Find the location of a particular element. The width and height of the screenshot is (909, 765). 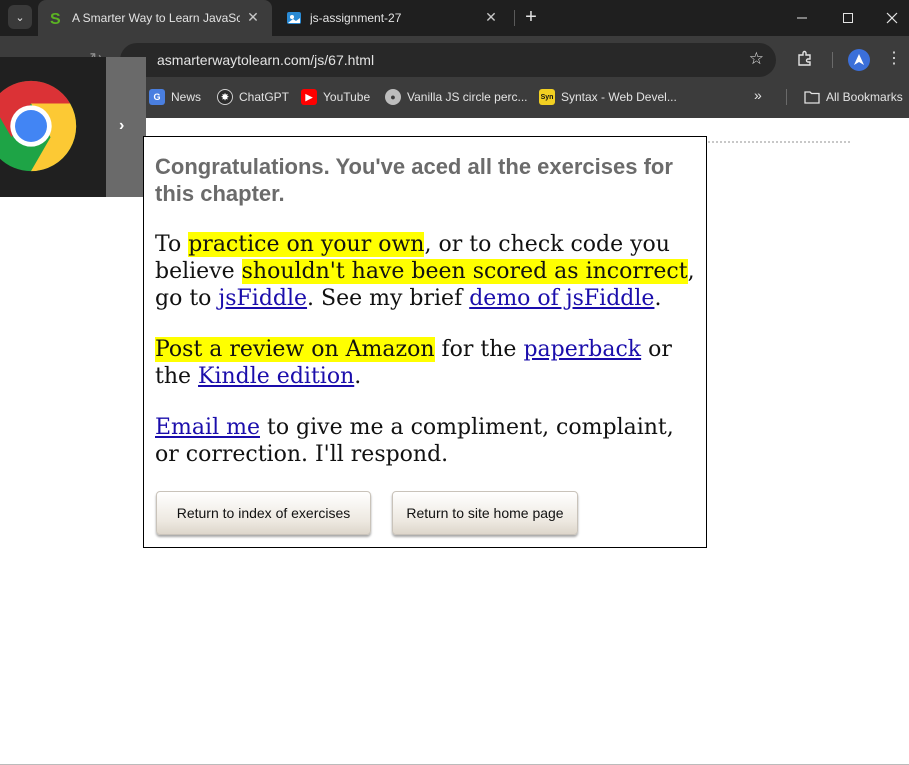

chrome-logo-icon is located at coordinates (38, 126).